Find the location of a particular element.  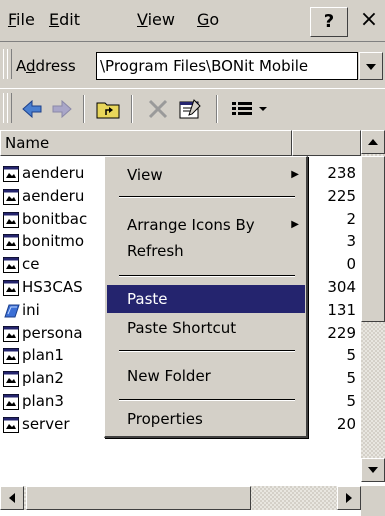

delete-x-icon is located at coordinates (158, 109).